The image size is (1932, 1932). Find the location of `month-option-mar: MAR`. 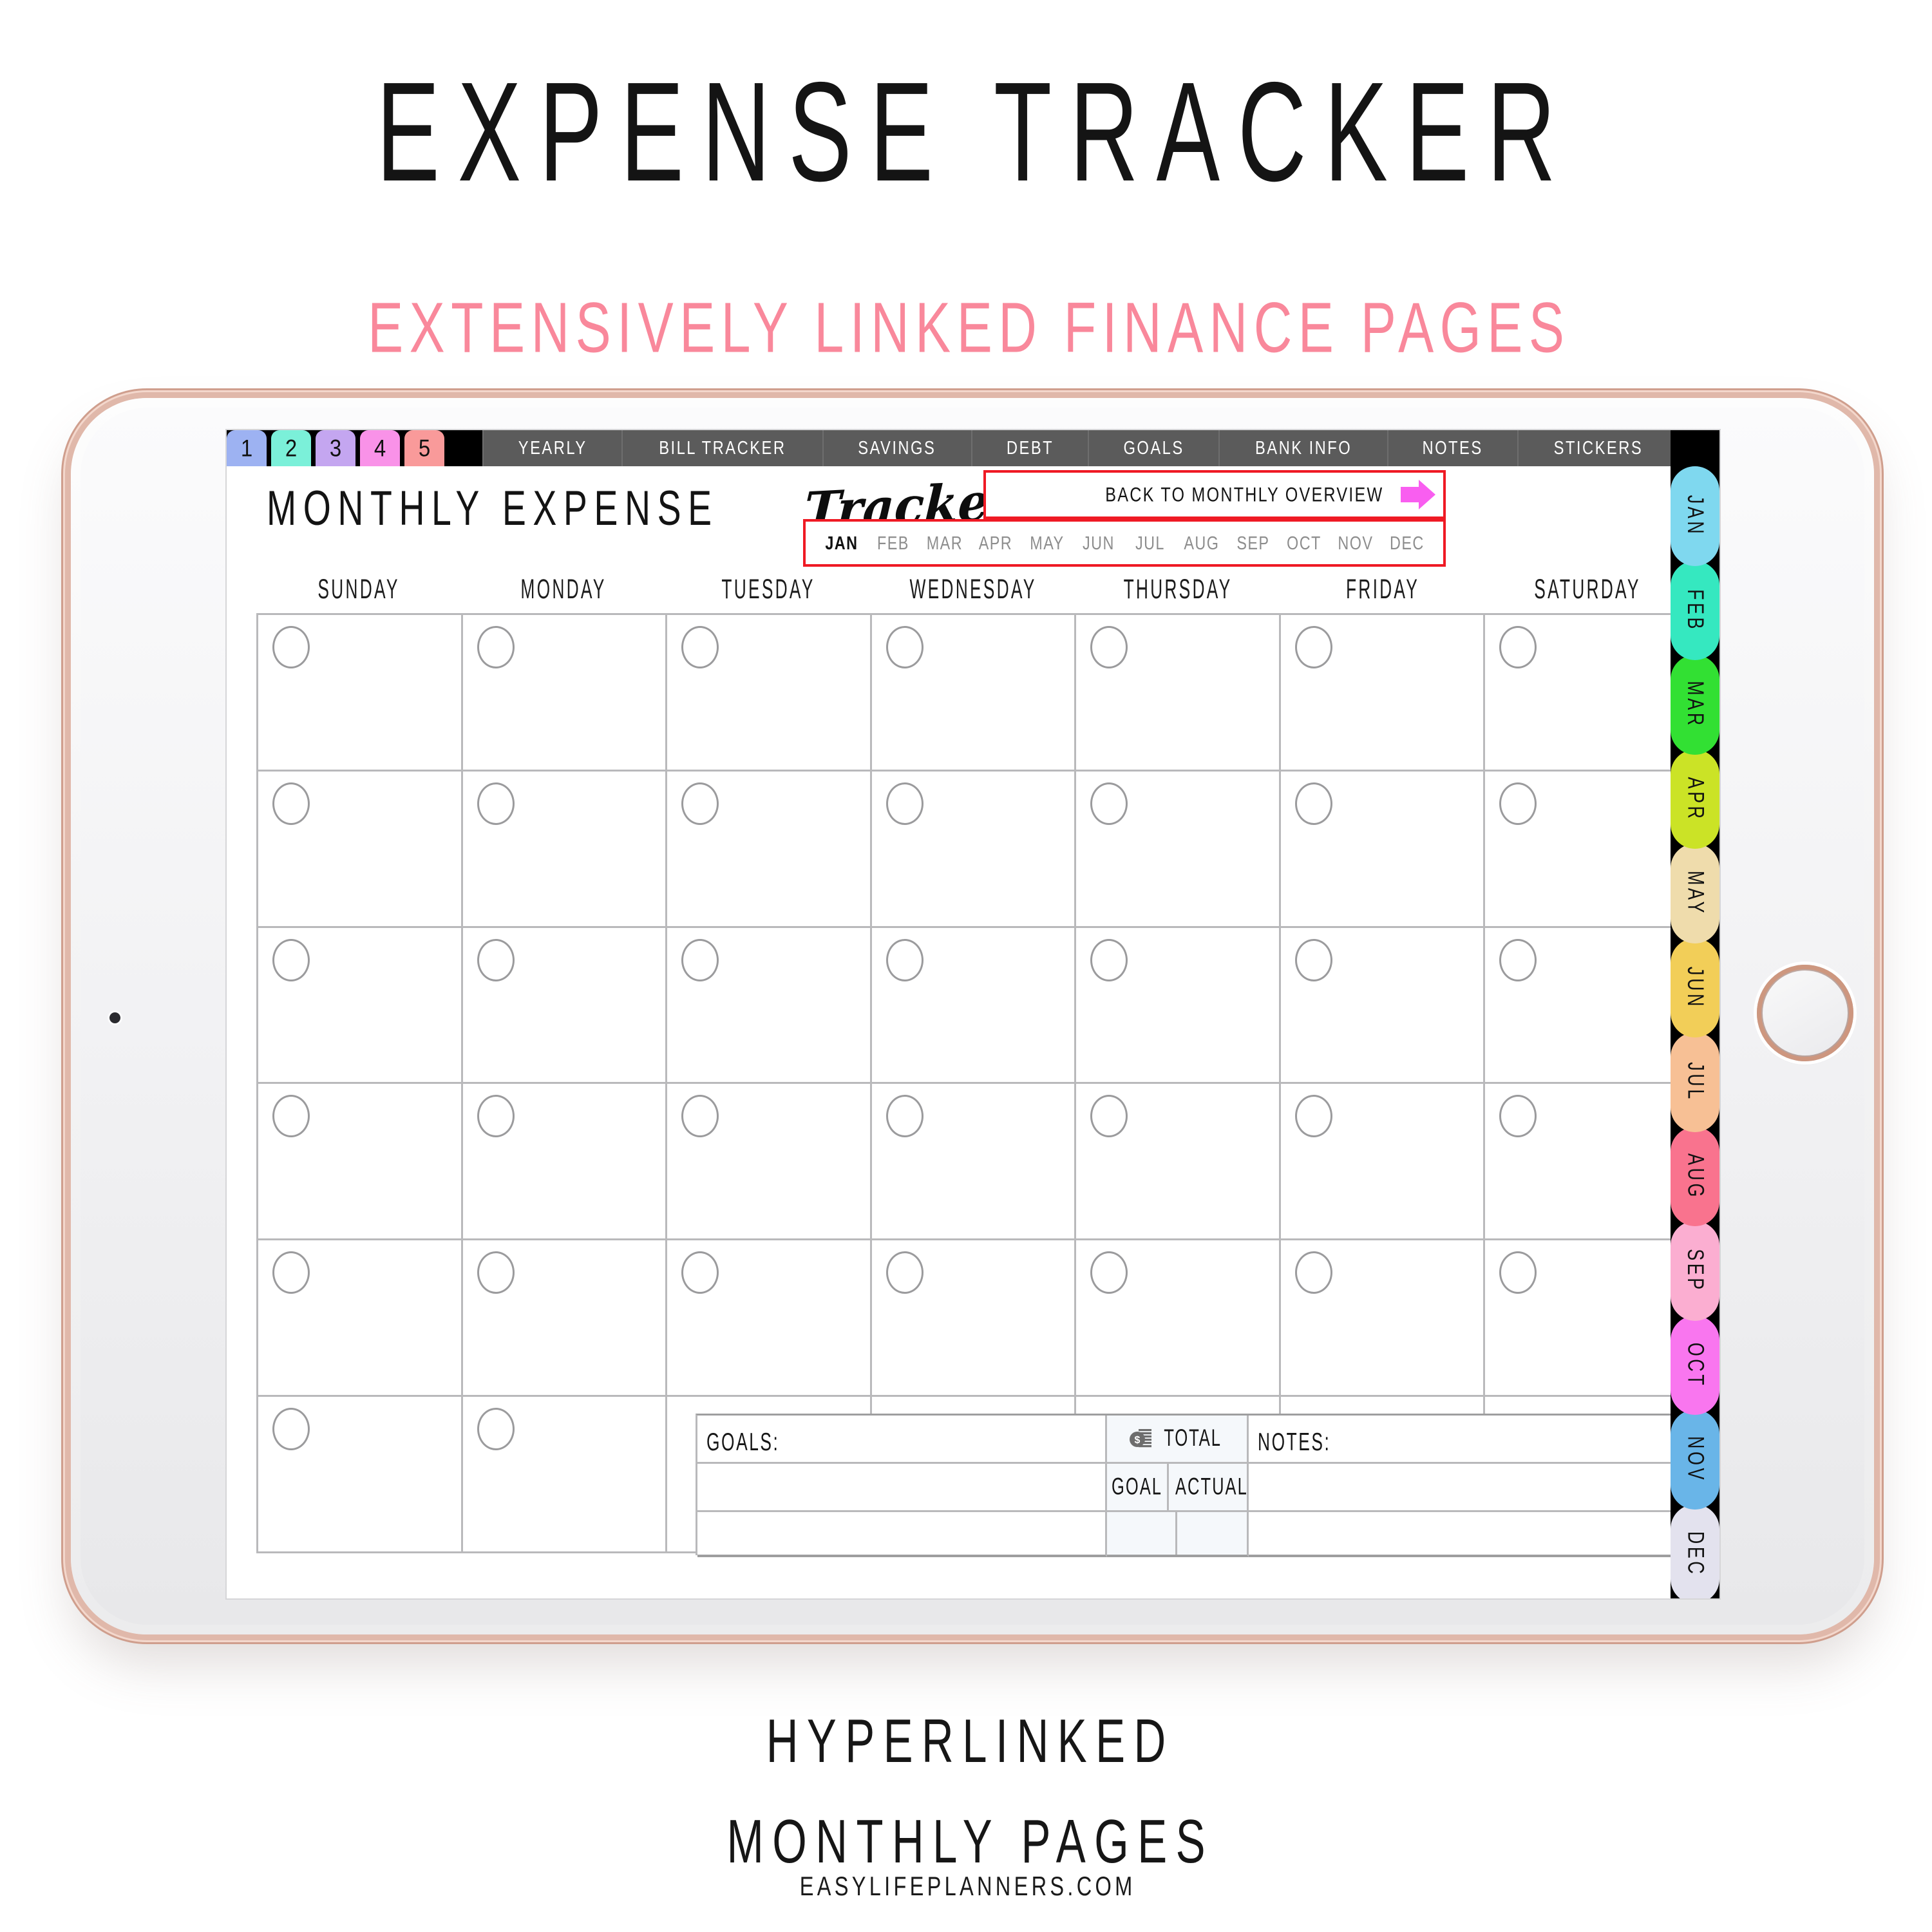

month-option-mar: MAR is located at coordinates (945, 543).